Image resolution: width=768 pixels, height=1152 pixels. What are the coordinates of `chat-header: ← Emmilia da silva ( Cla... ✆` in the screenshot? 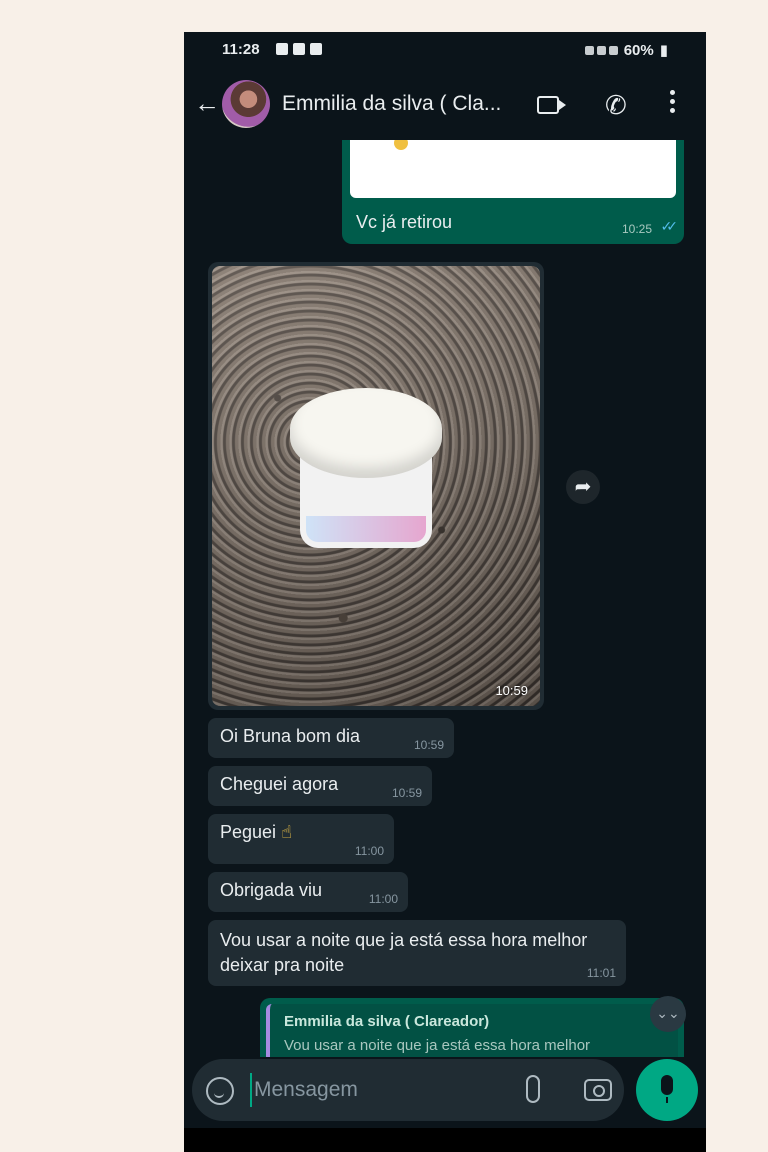 It's located at (445, 105).